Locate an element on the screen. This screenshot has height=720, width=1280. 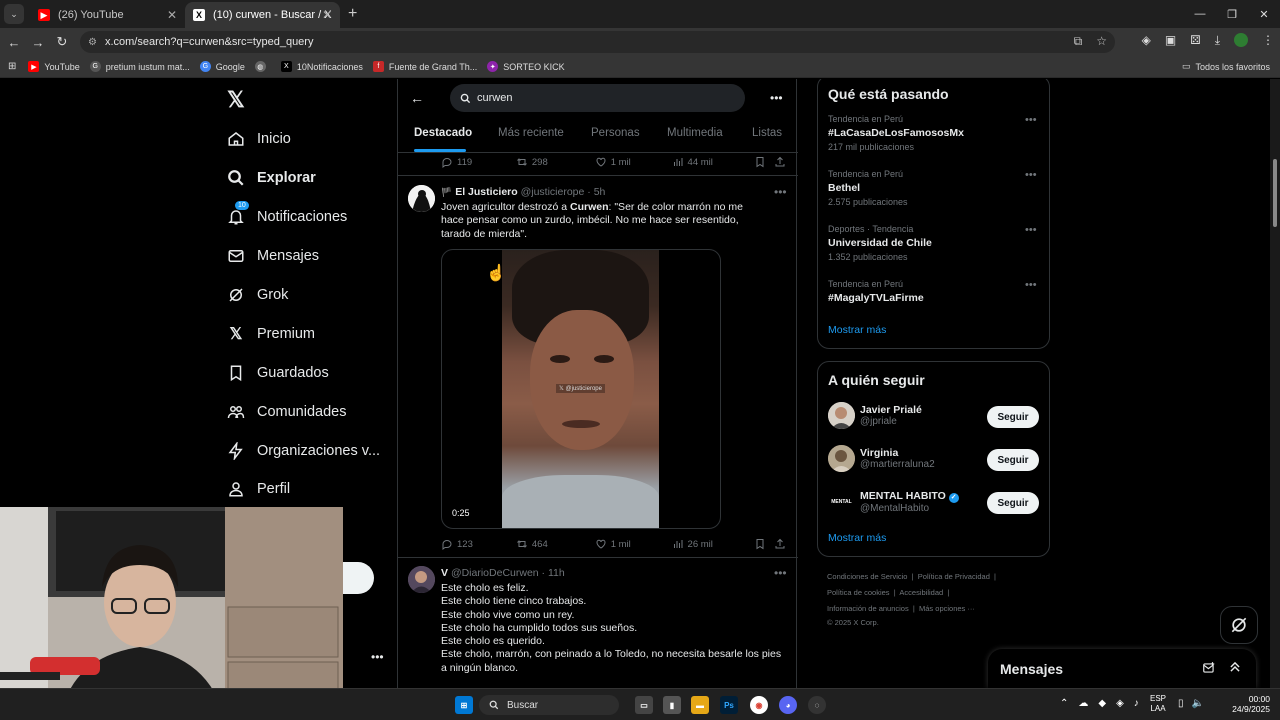
retweet-button: 464 is located at coordinates (555, 544).